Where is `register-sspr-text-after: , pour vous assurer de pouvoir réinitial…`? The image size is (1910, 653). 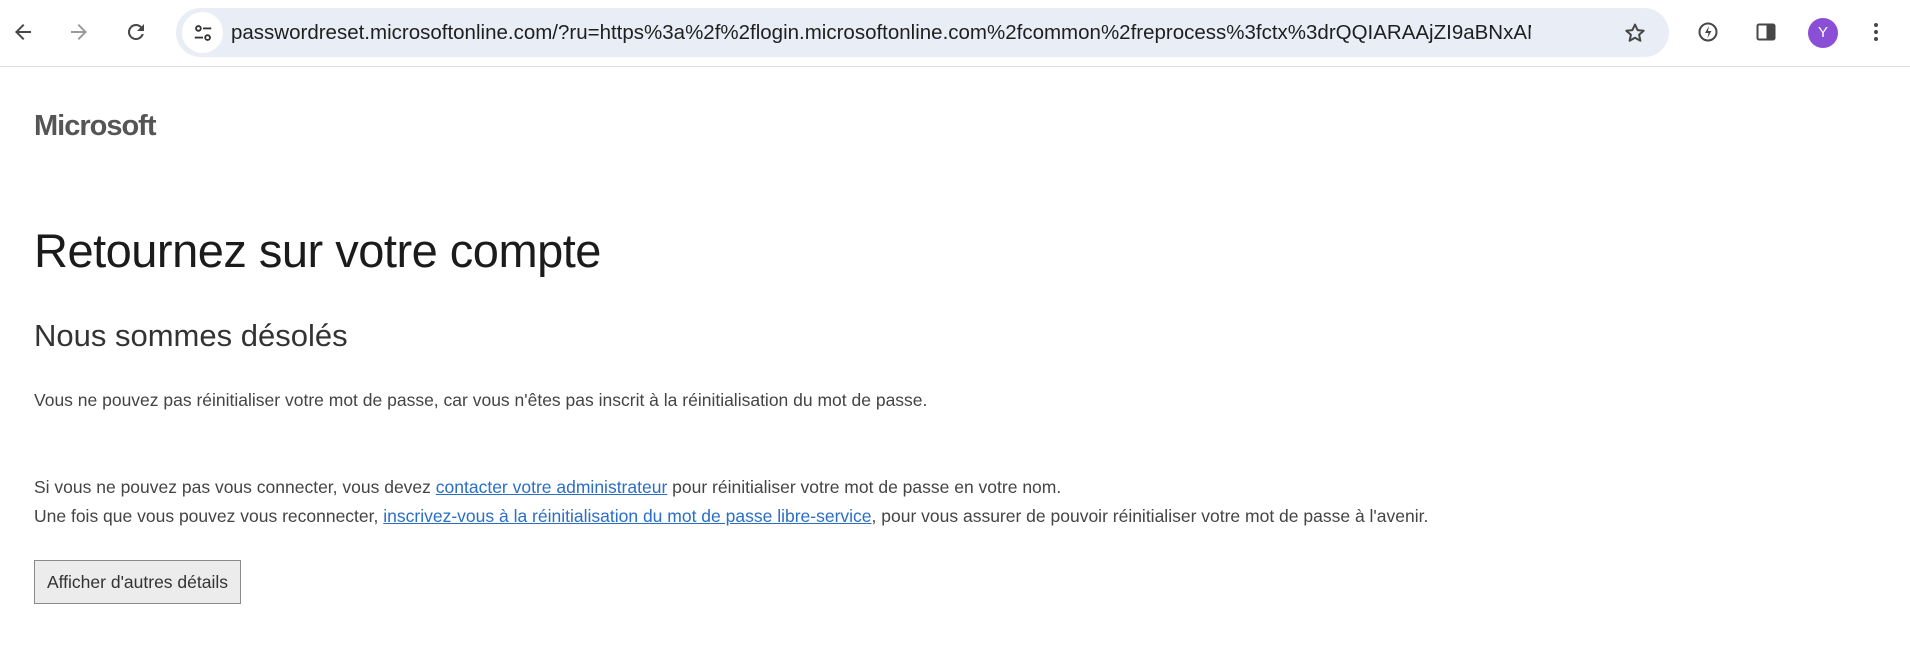
register-sspr-text-after: , pour vous assurer de pouvoir réinitial… is located at coordinates (1150, 516).